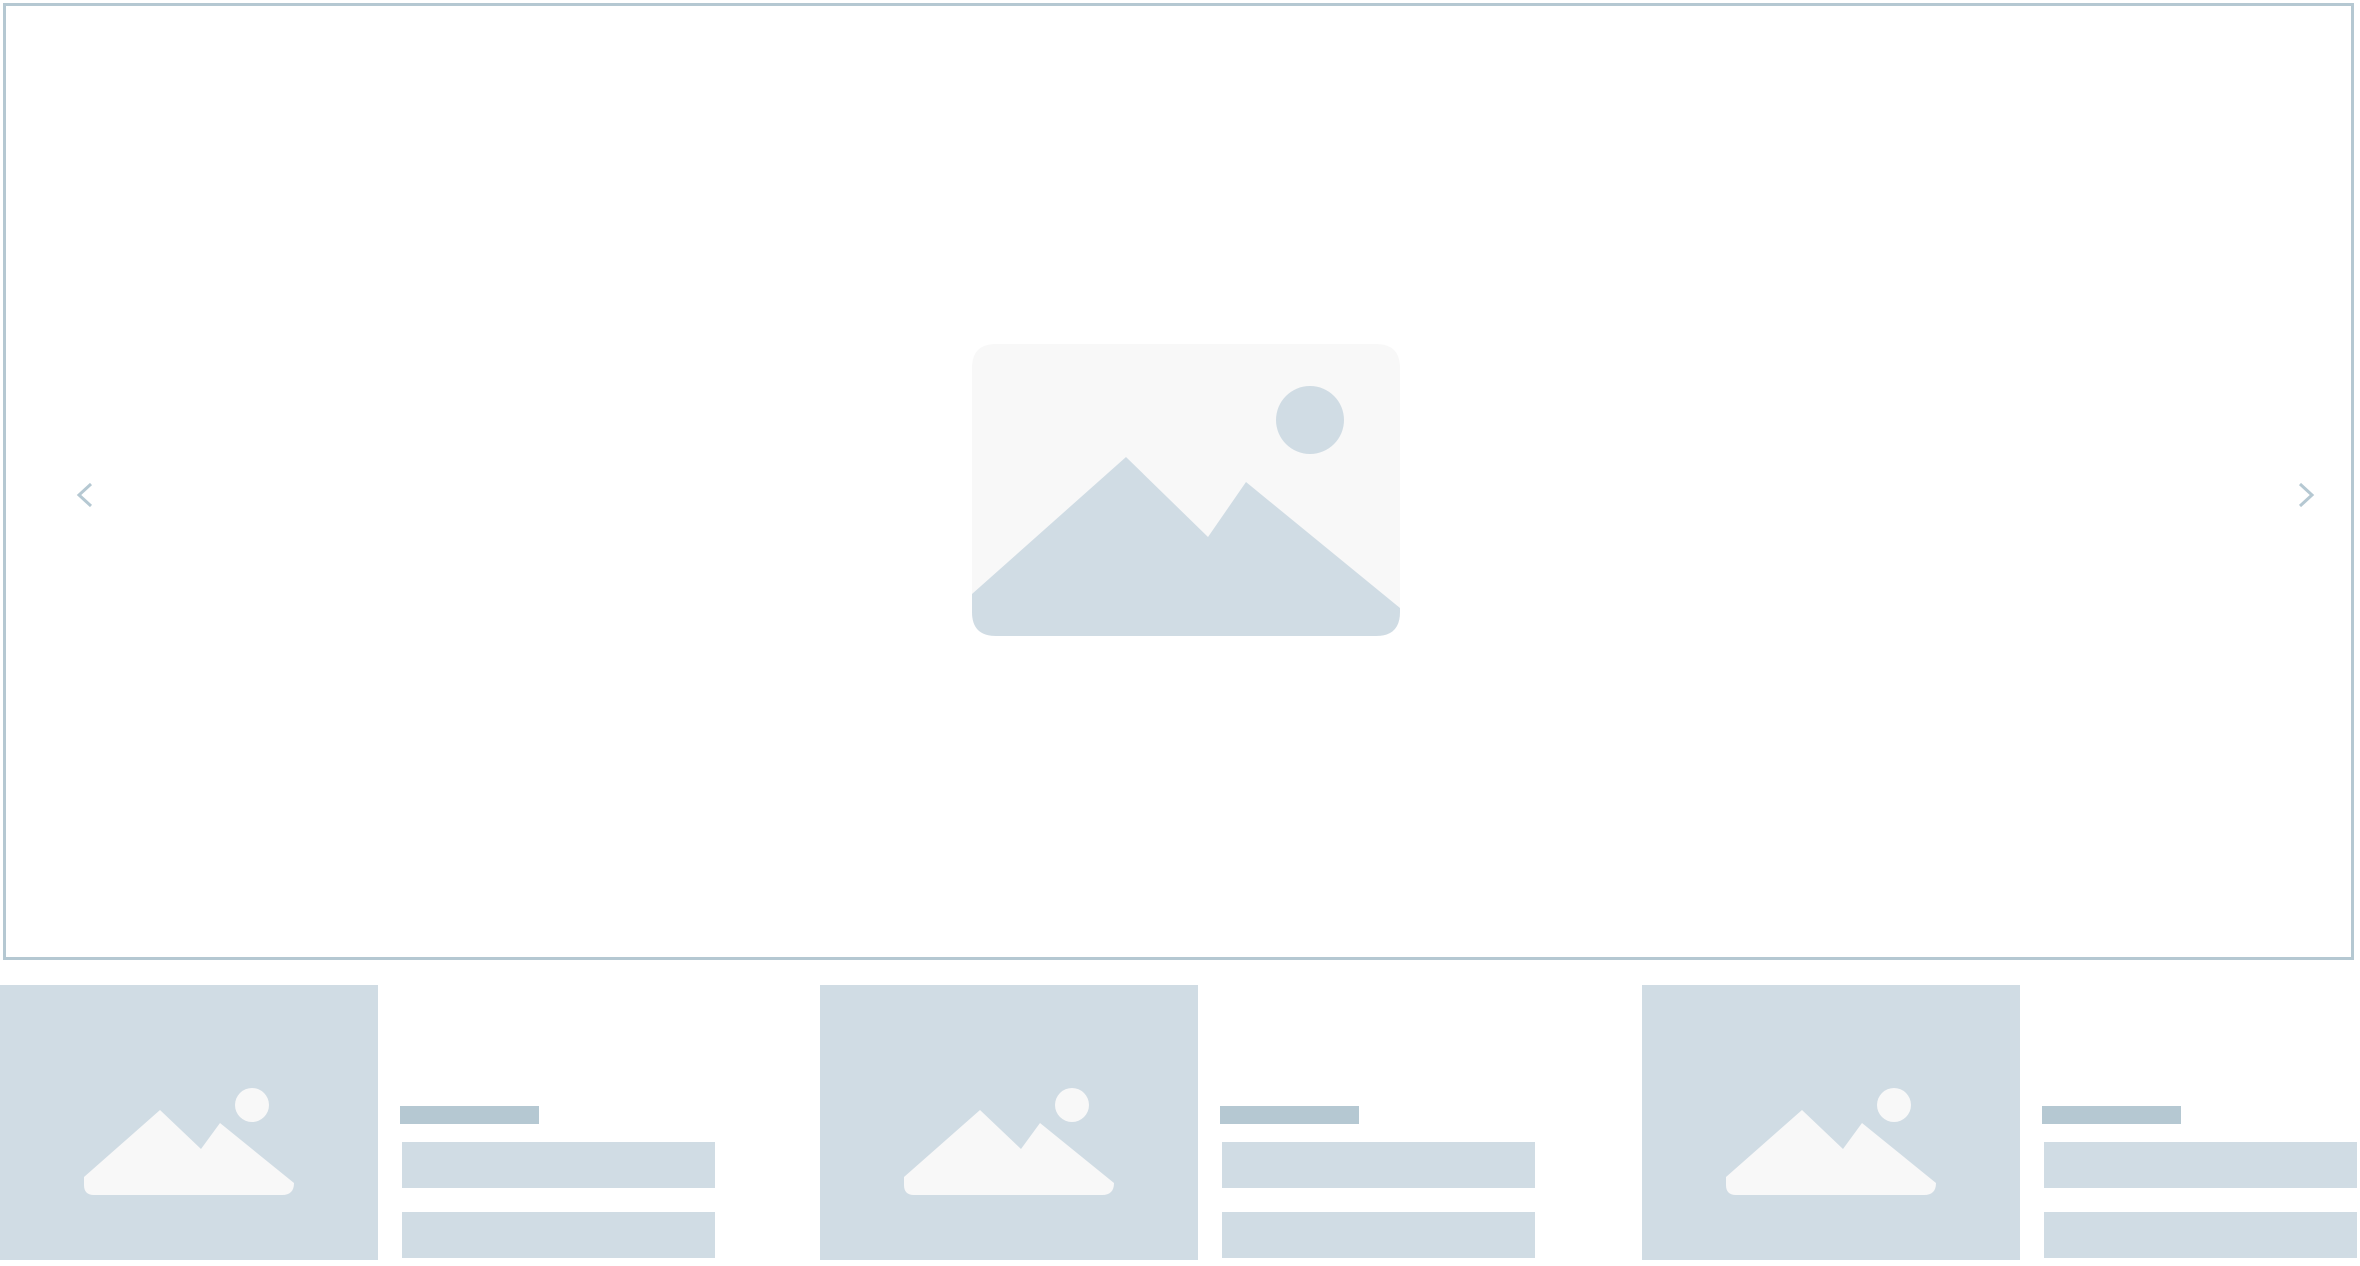 Image resolution: width=2360 pixels, height=1266 pixels. I want to click on chevron-left-icon, so click(85, 495).